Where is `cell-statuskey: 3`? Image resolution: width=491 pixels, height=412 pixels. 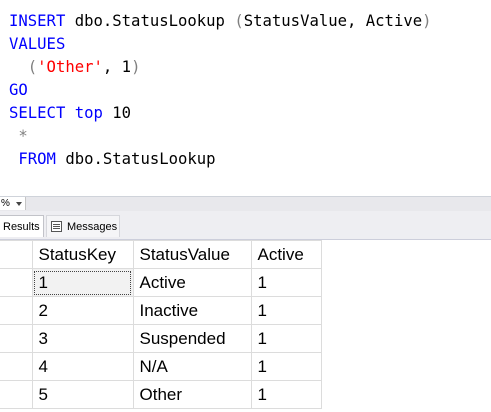
cell-statuskey: 3 is located at coordinates (82, 338).